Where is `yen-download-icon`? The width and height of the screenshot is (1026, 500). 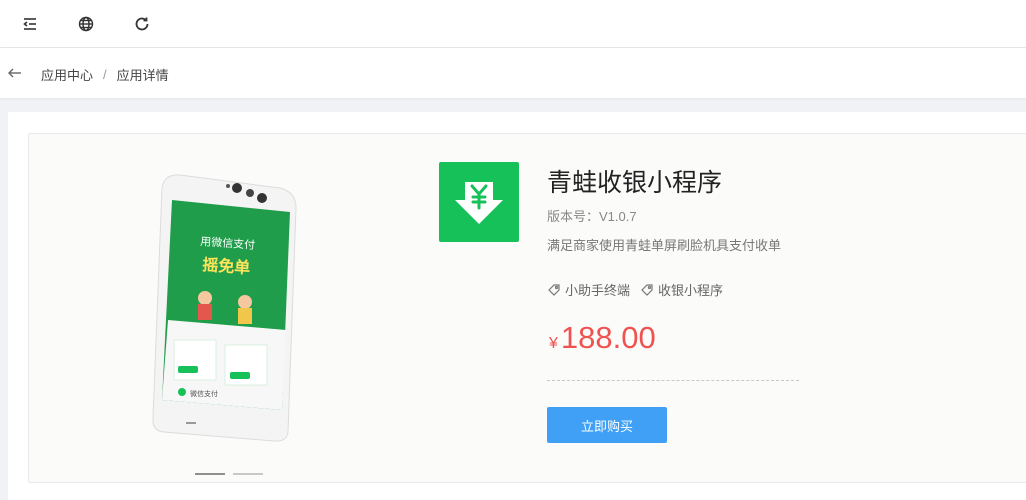 yen-download-icon is located at coordinates (479, 203).